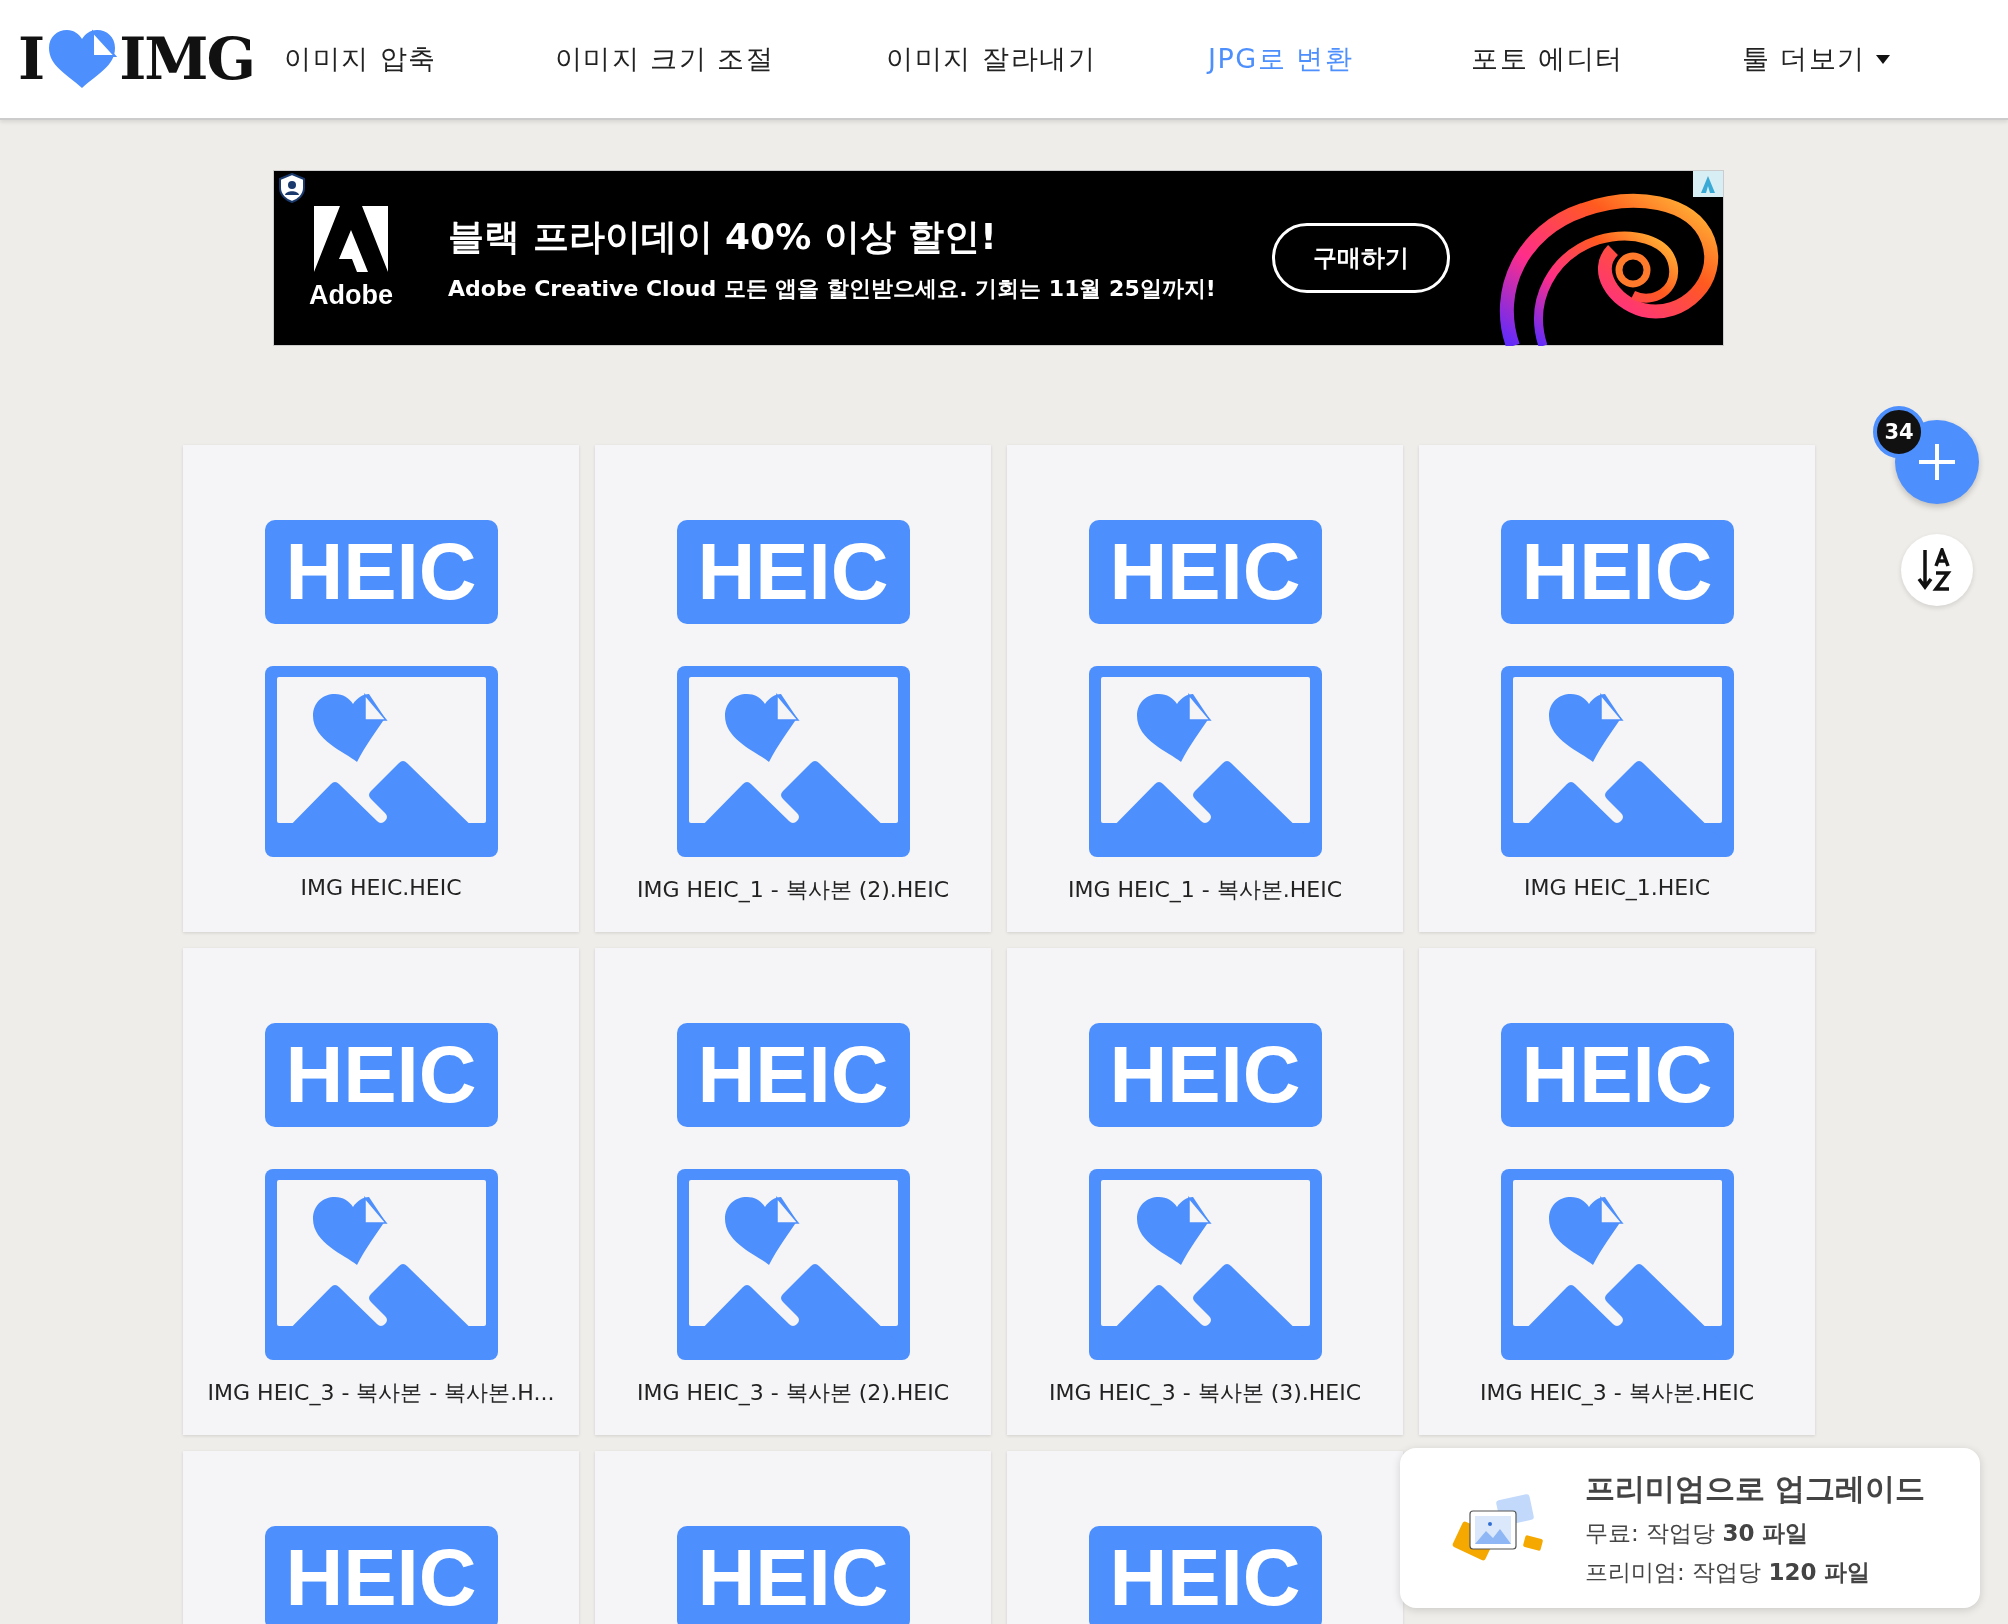  What do you see at coordinates (832, 288) in the screenshot?
I see `ad-subline: Adobe Creative Cloud 모든 앱을 할인받으세요. 기회는 11월 25일까지!` at bounding box center [832, 288].